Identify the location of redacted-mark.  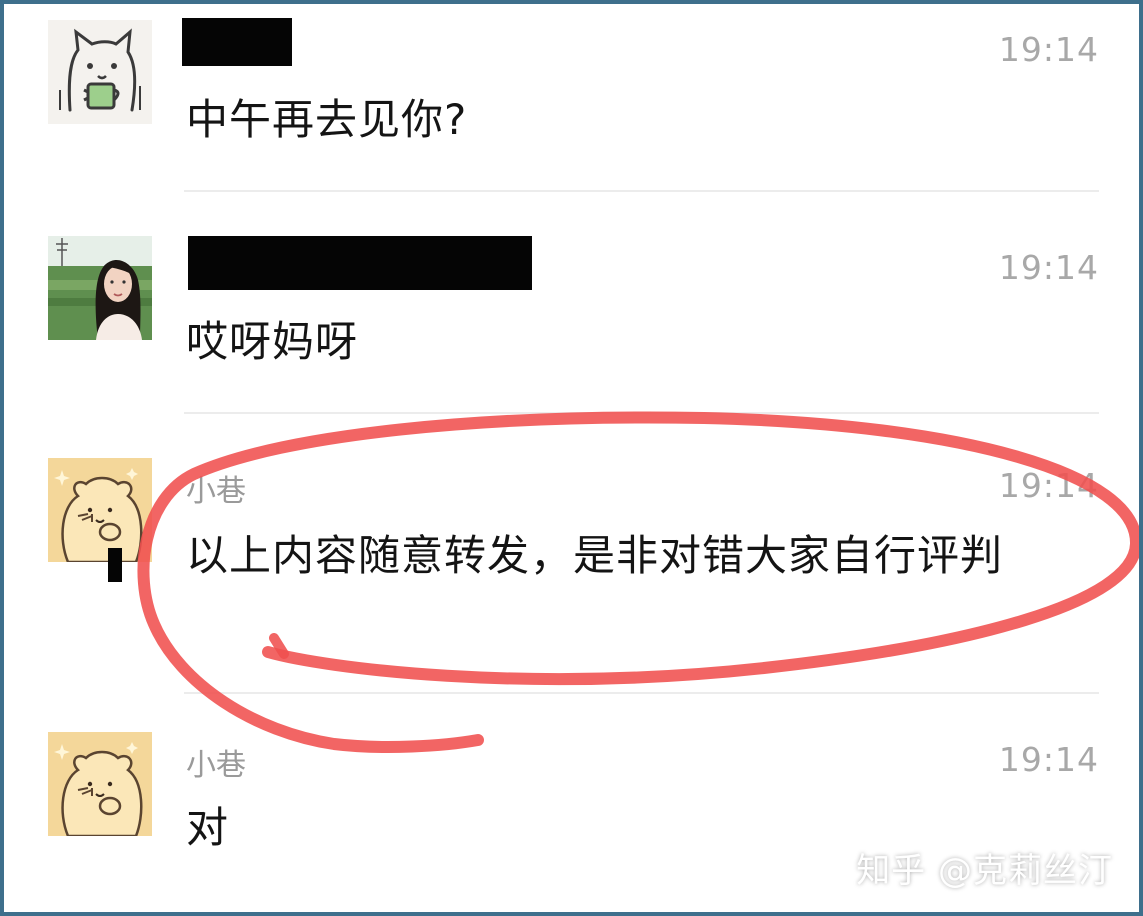
(115, 565).